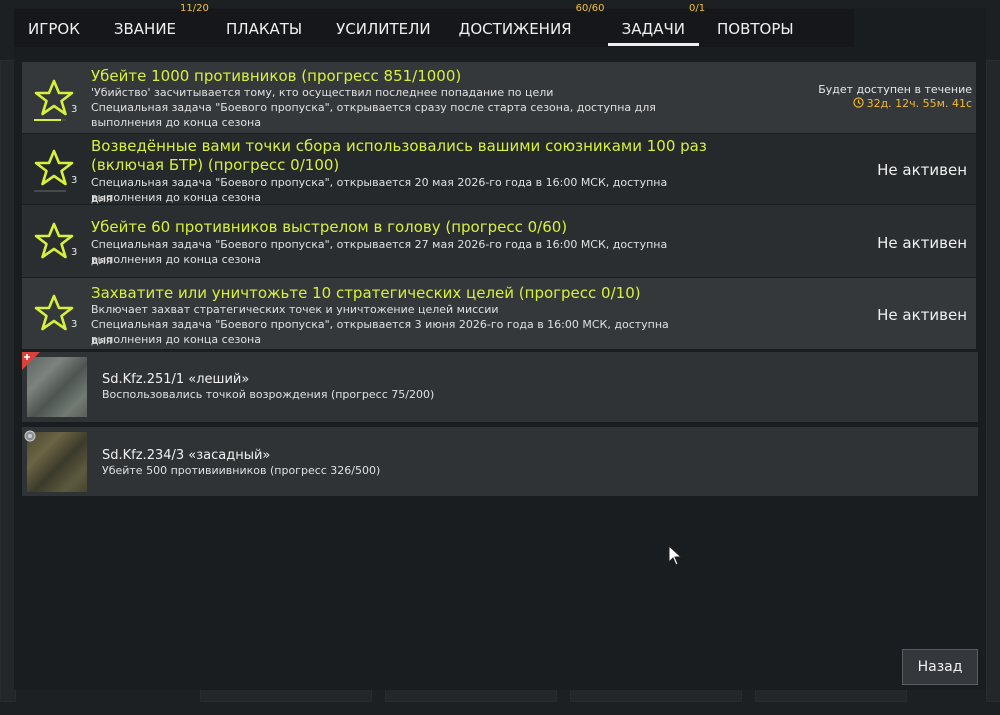 This screenshot has width=1000, height=715. I want to click on tab-label: ПОВТОРЫ, so click(755, 29).